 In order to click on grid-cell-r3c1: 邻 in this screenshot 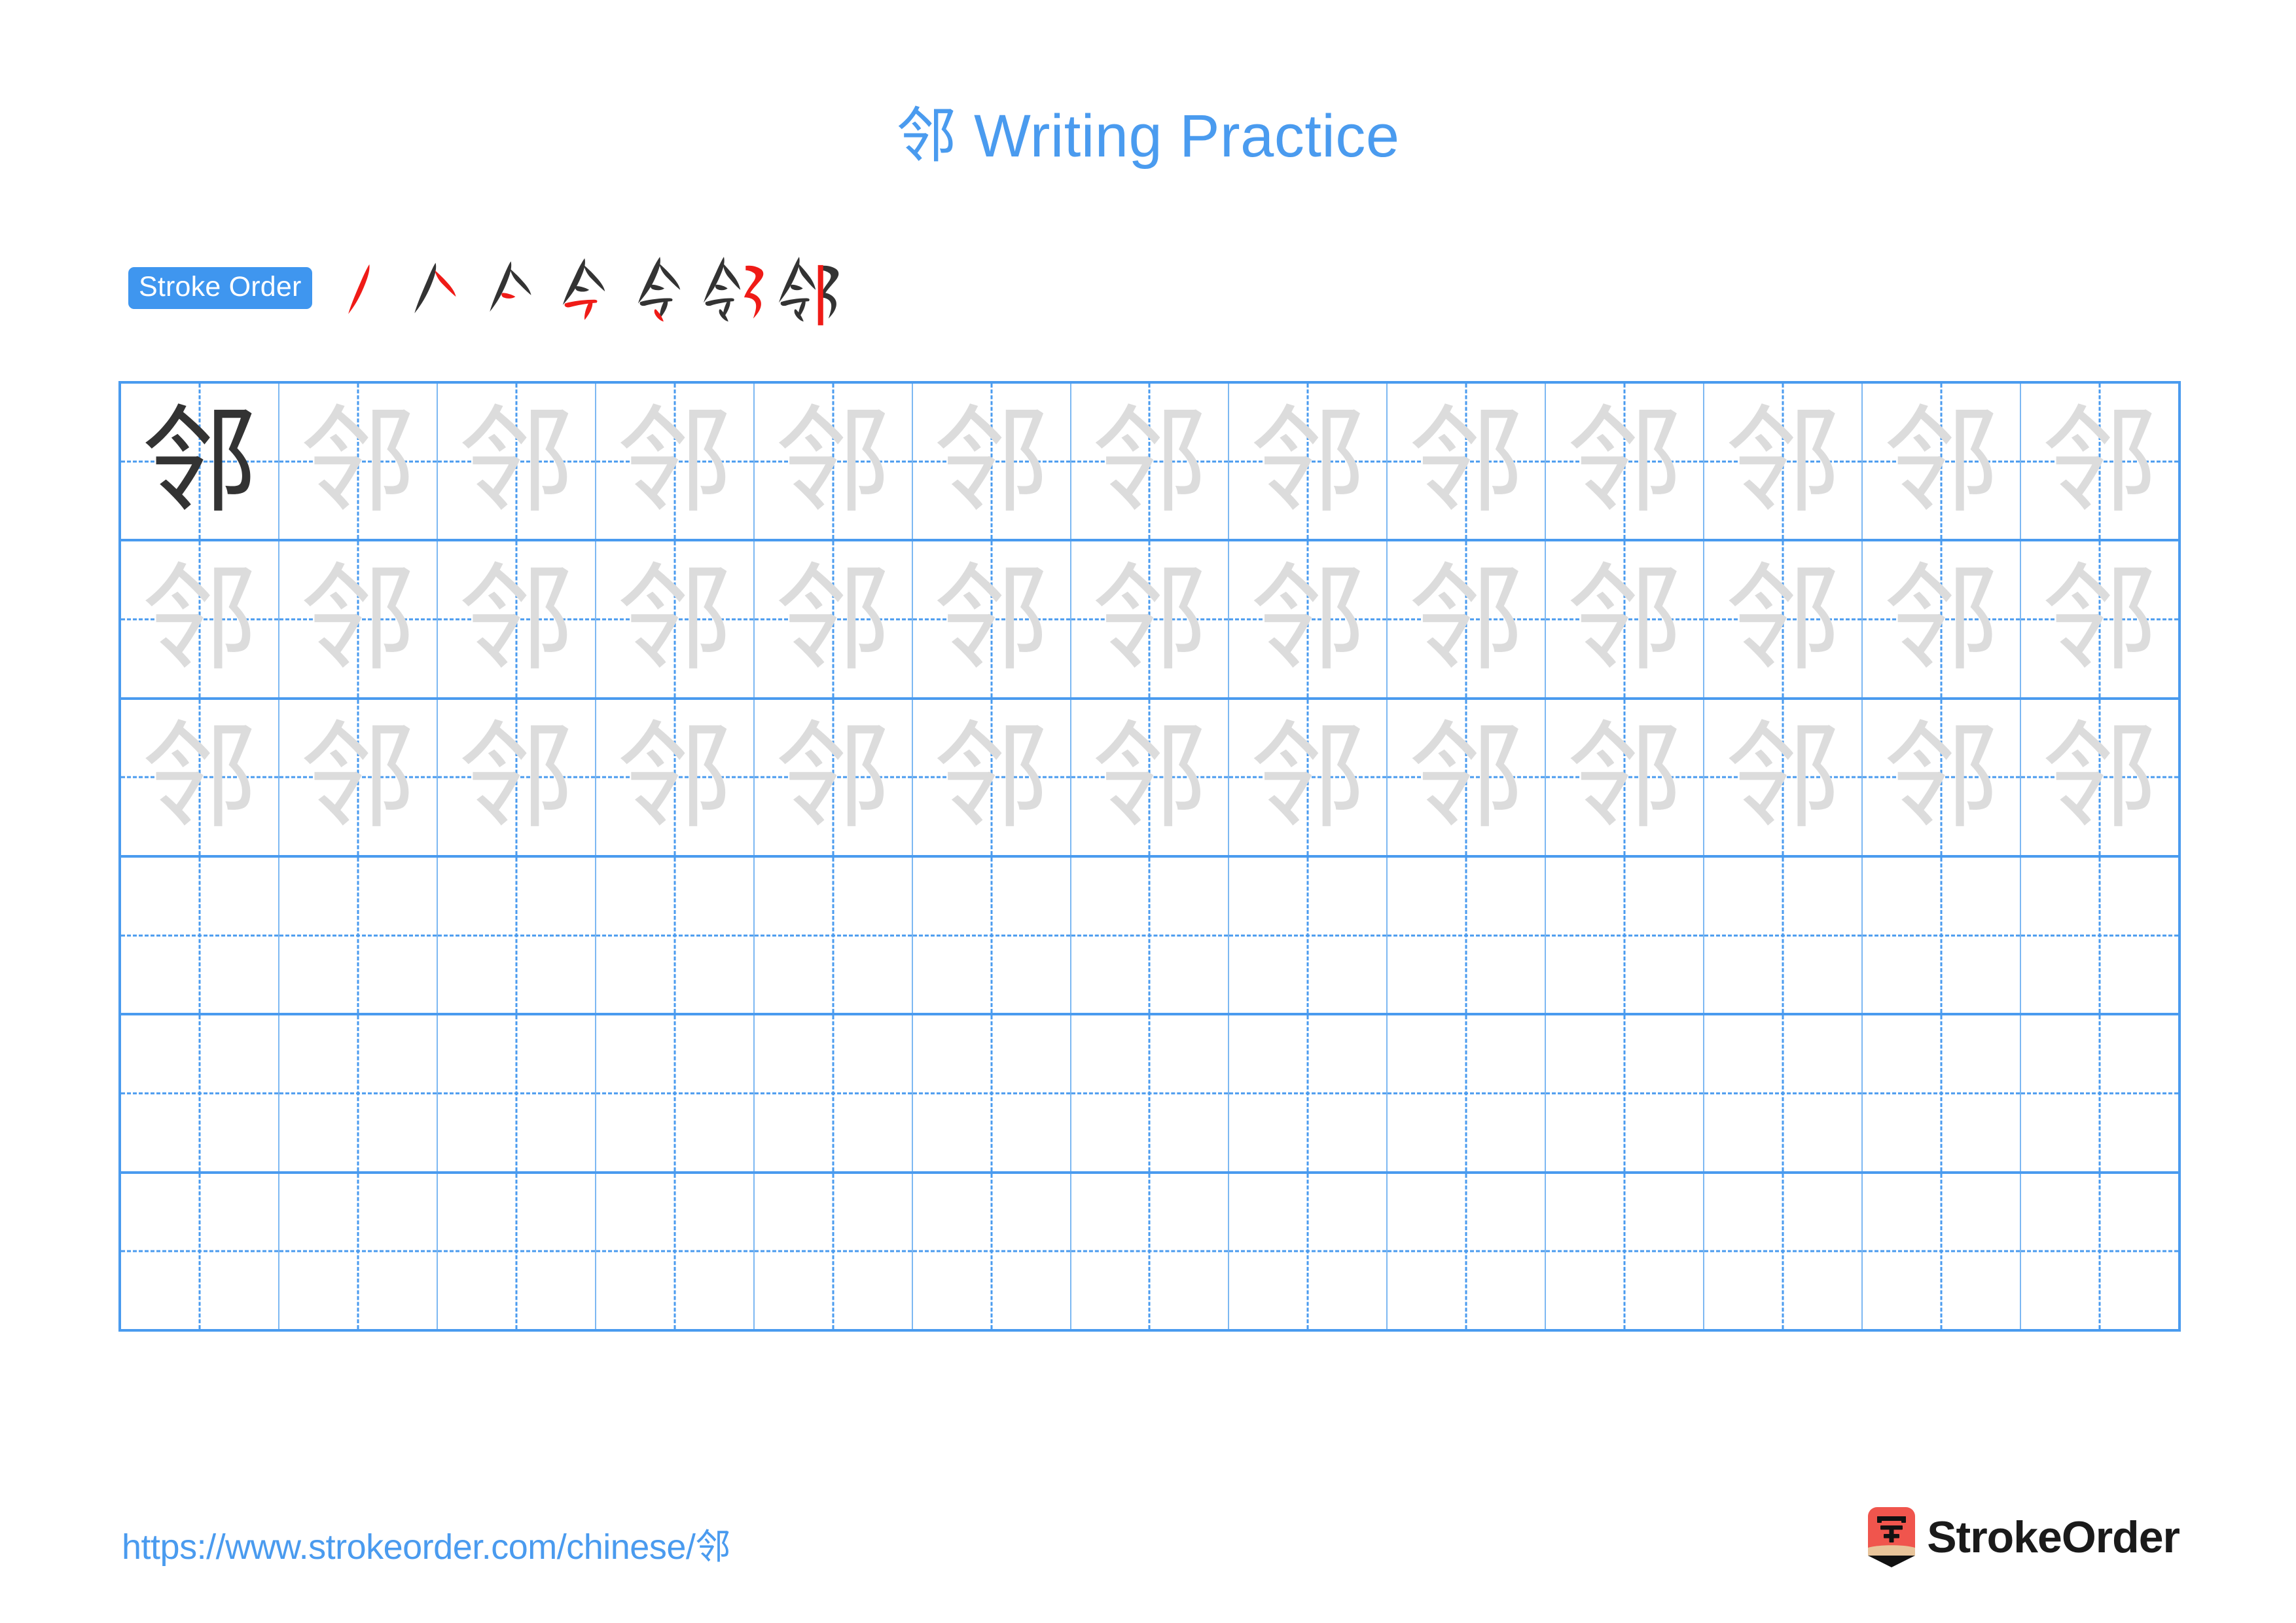, I will do `click(200, 777)`.